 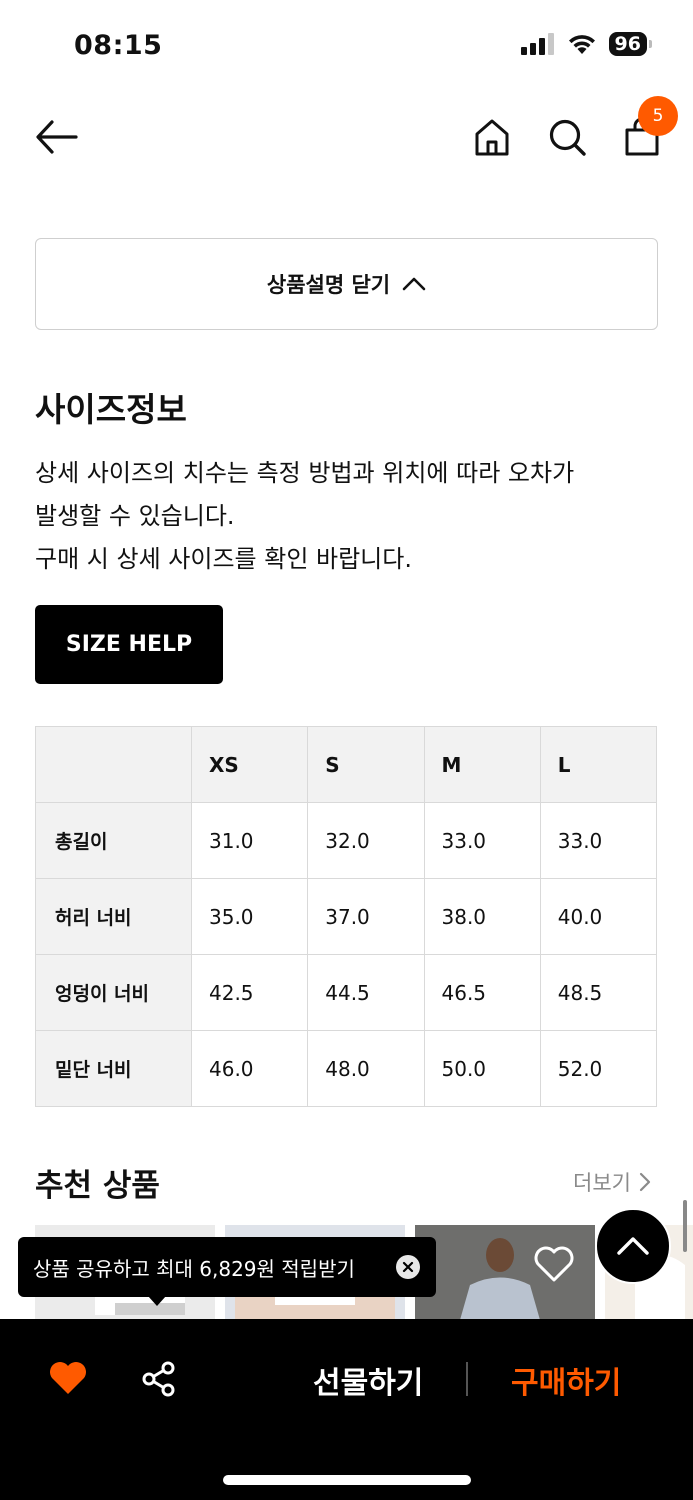 What do you see at coordinates (111, 409) in the screenshot?
I see `size-info-title: 사이즈정보` at bounding box center [111, 409].